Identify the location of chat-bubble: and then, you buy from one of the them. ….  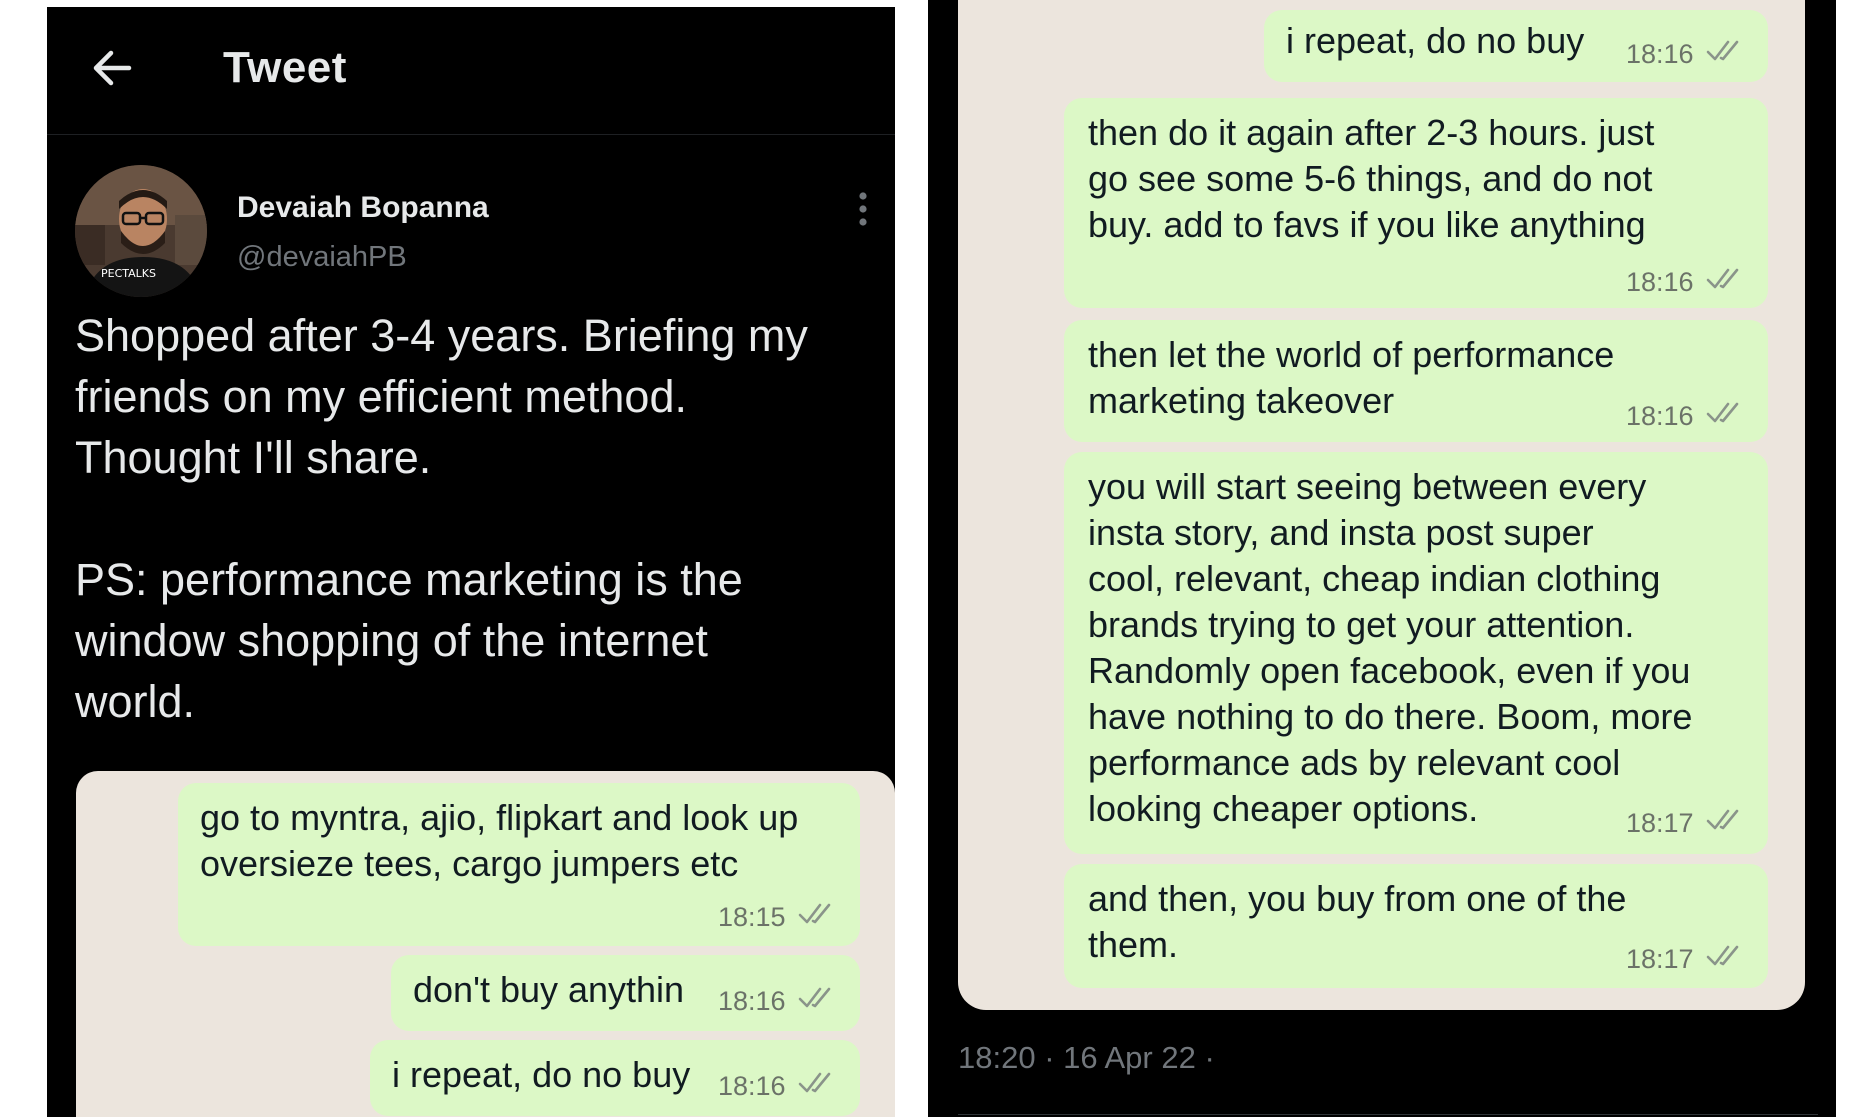
(1416, 926).